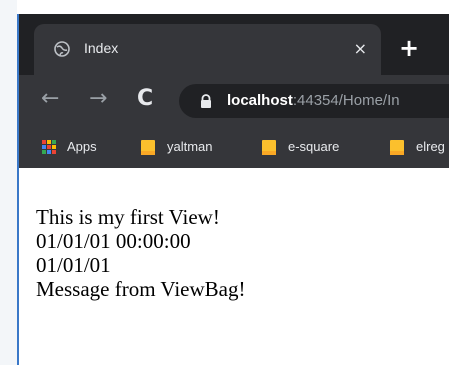 This screenshot has width=449, height=365. Describe the element at coordinates (409, 48) in the screenshot. I see `new-tab-icon: +` at that location.